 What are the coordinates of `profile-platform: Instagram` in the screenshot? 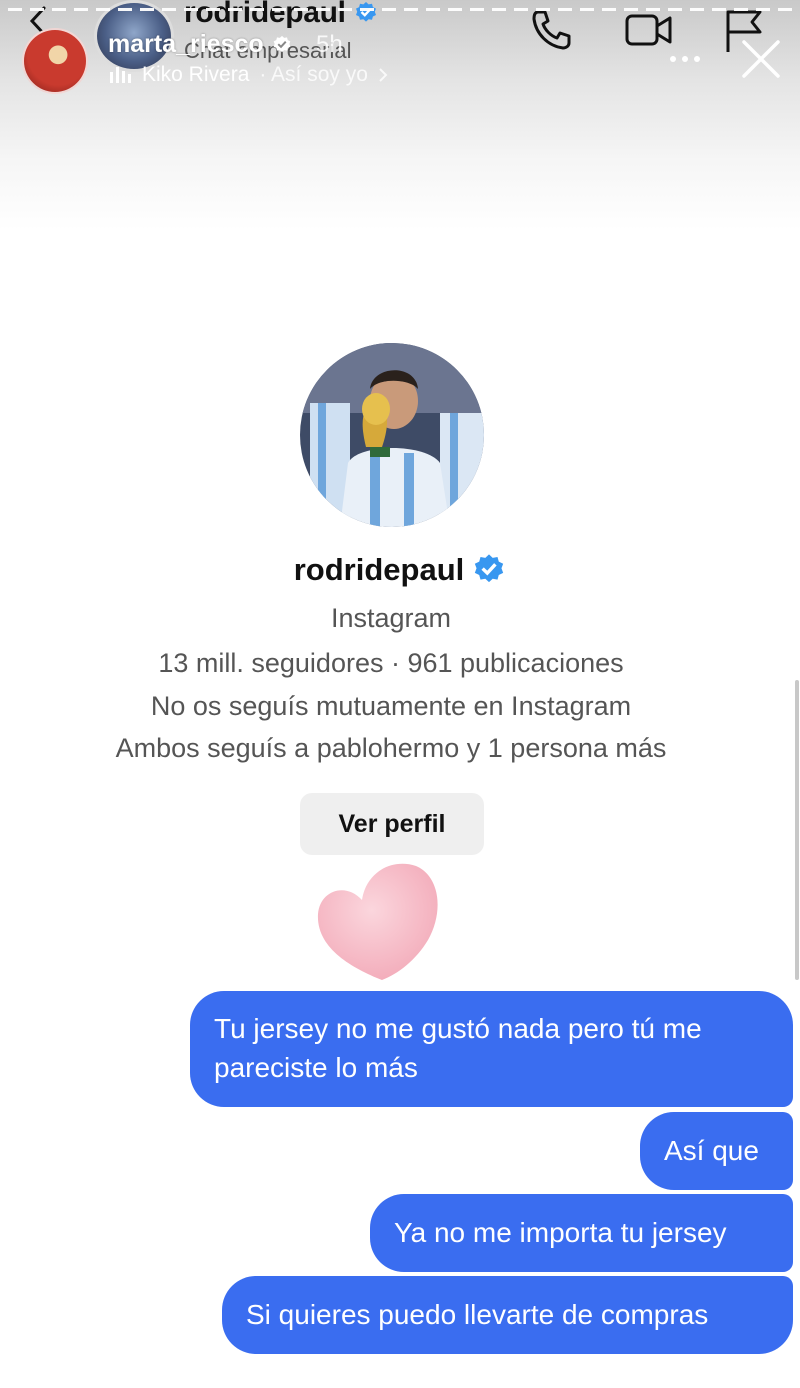 It's located at (391, 618).